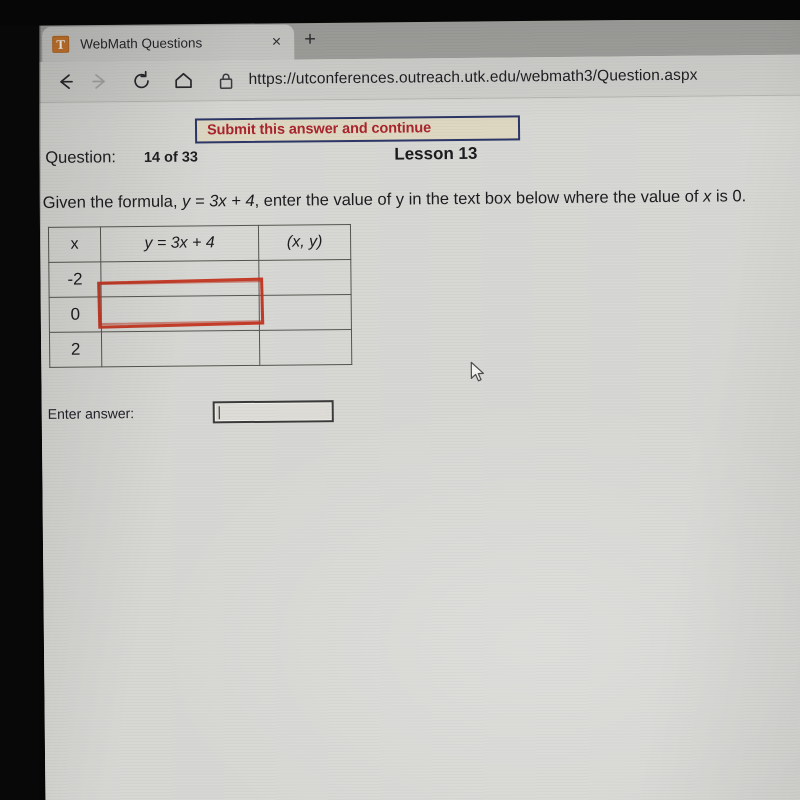 The image size is (800, 800). What do you see at coordinates (225, 80) in the screenshot?
I see `lock-icon` at bounding box center [225, 80].